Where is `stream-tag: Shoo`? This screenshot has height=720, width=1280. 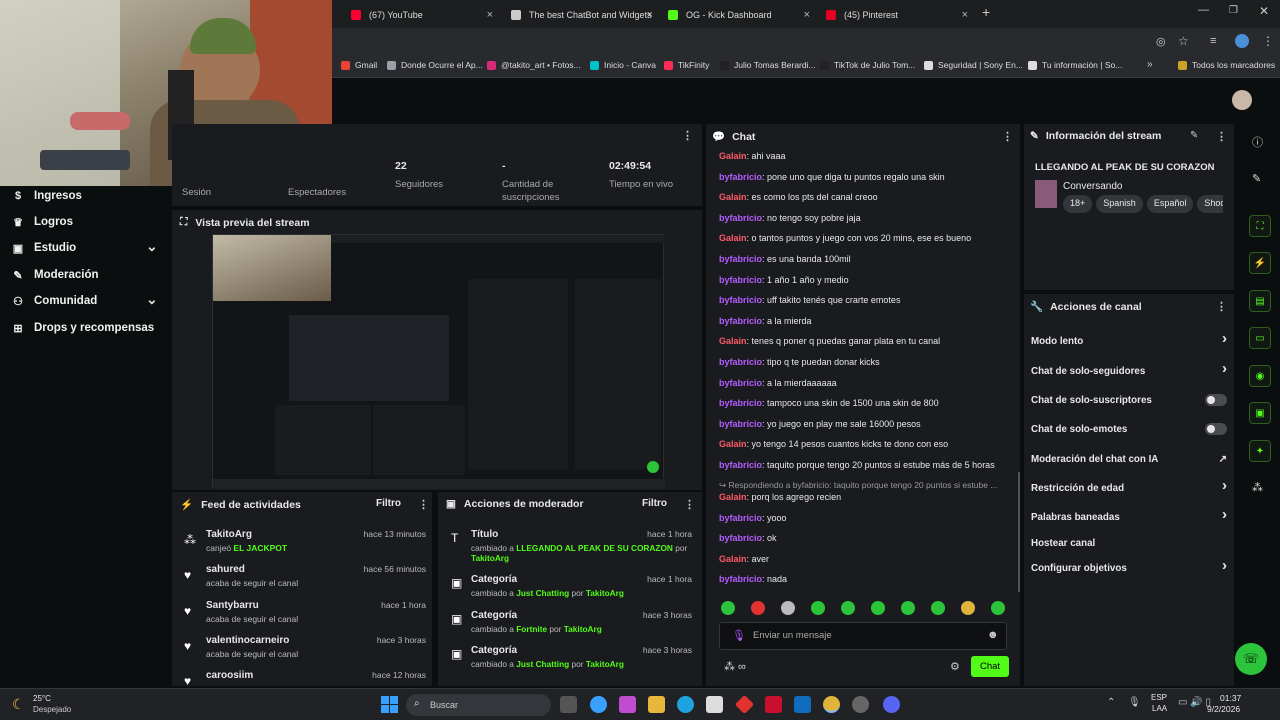
stream-tag: Shoo is located at coordinates (1210, 204).